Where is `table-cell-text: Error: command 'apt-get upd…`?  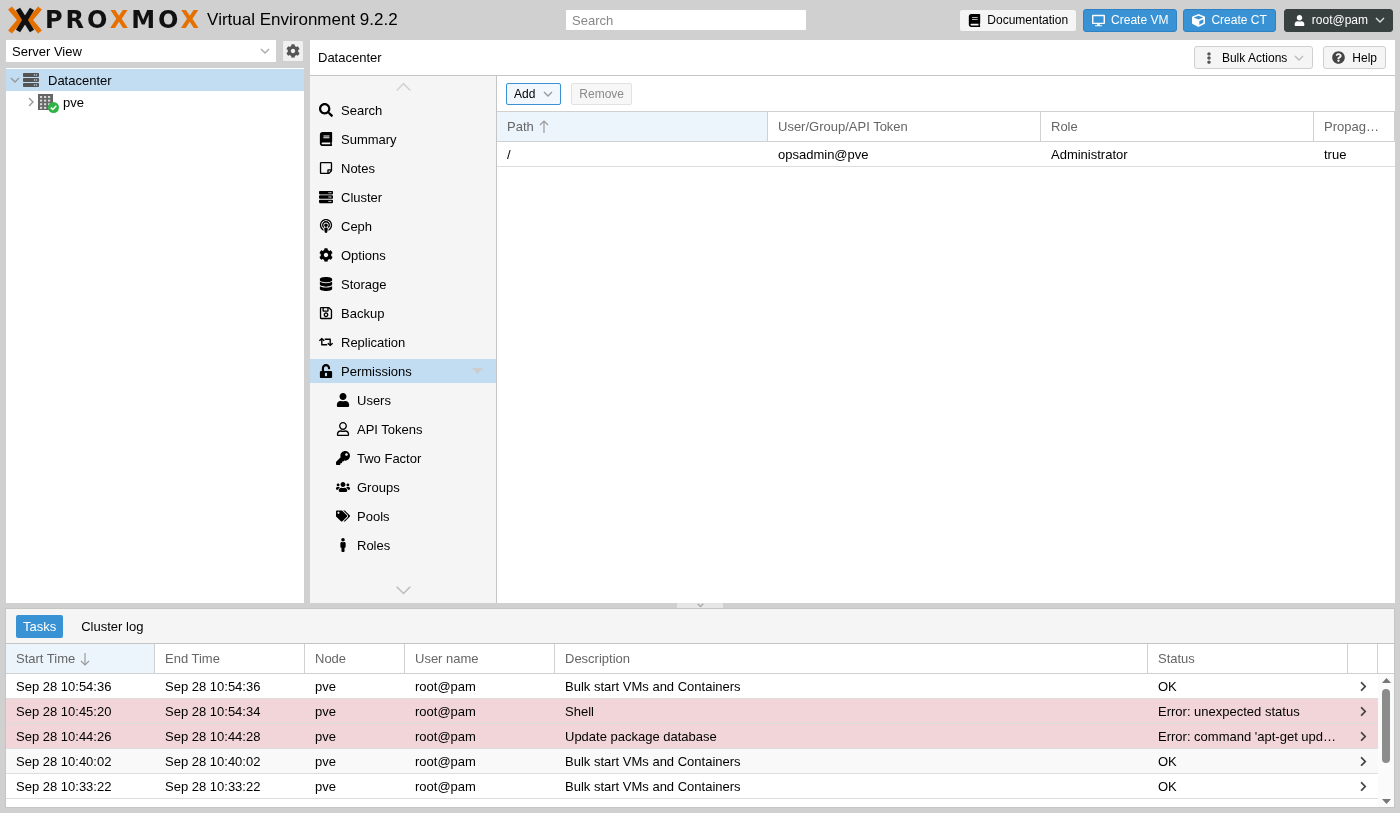 table-cell-text: Error: command 'apt-get upd… is located at coordinates (1247, 736).